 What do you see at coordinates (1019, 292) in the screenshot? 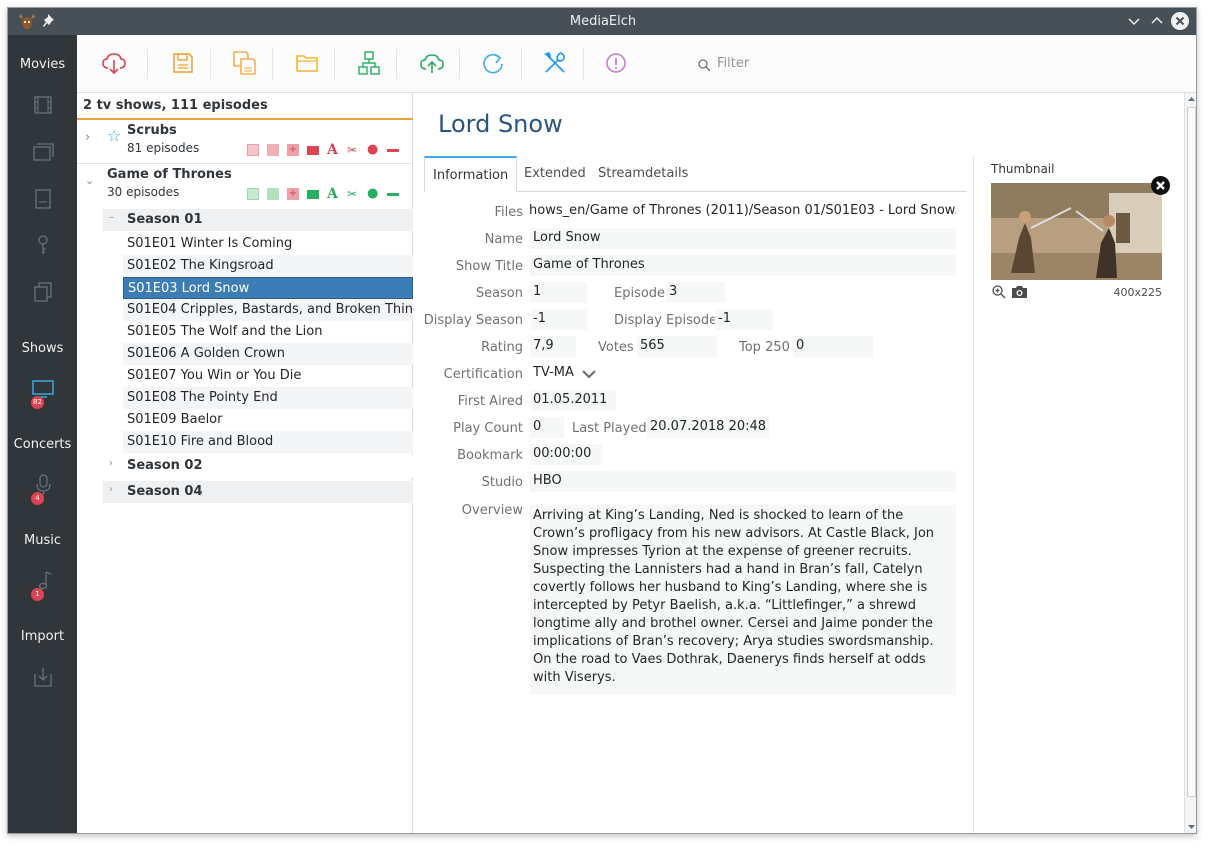
I see `camera-icon` at bounding box center [1019, 292].